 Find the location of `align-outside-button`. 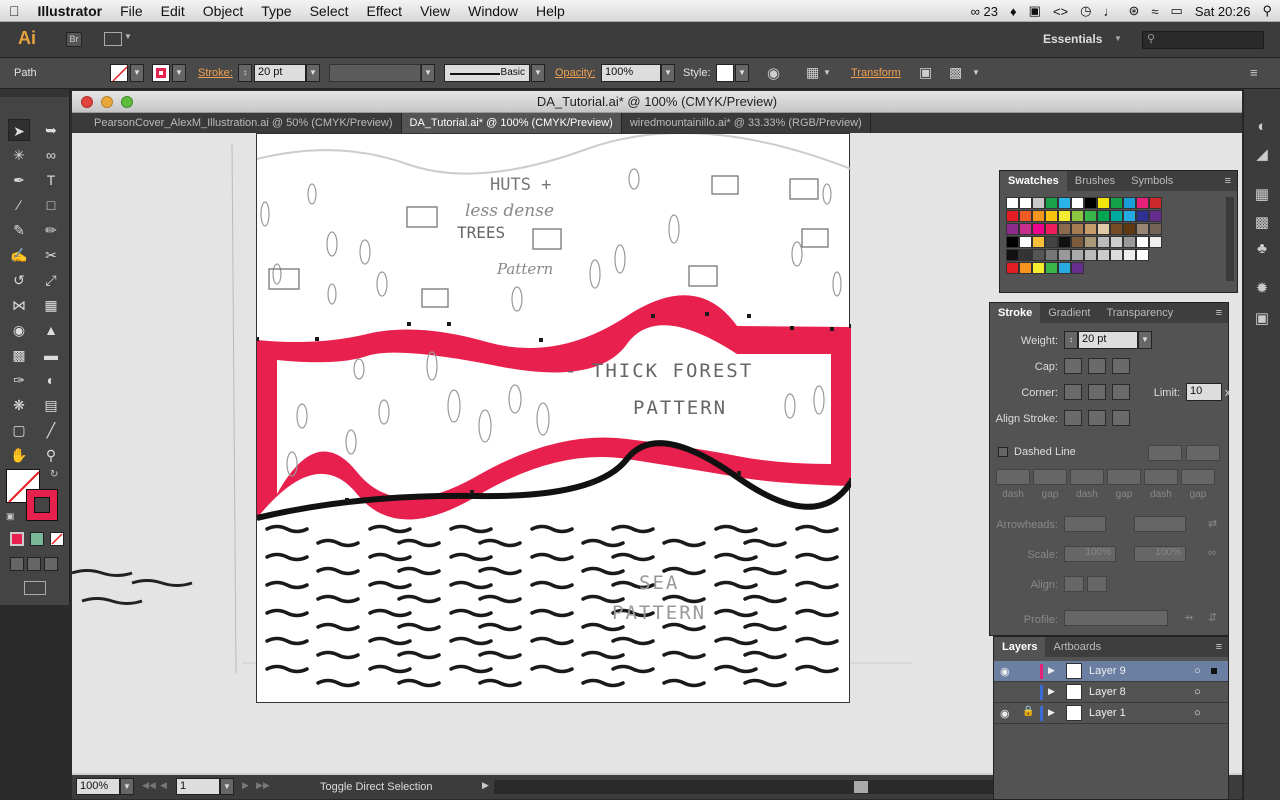

align-outside-button is located at coordinates (1121, 418).